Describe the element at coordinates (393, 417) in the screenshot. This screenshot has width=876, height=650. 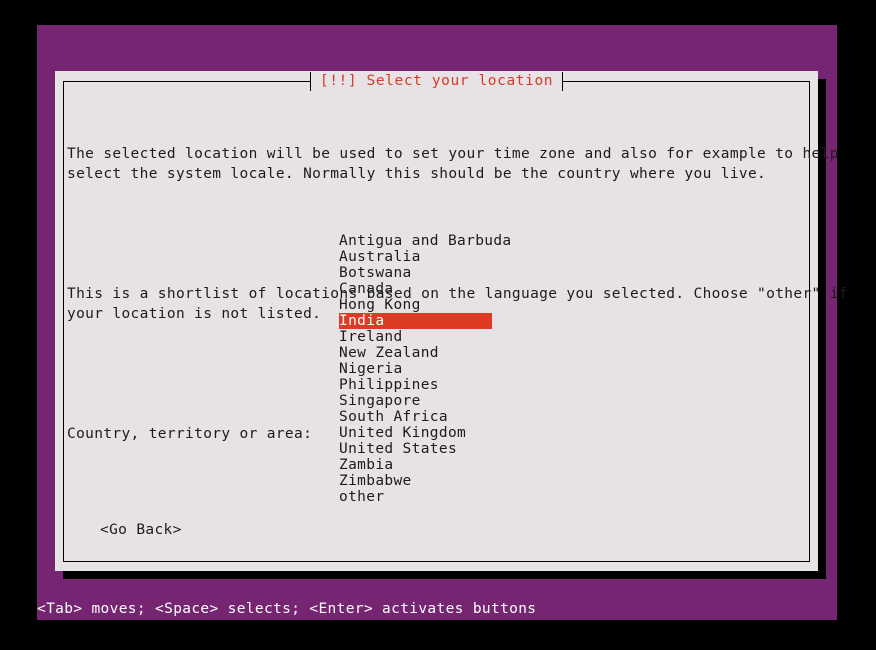
I see `country-option-south-africa: South Africa` at that location.